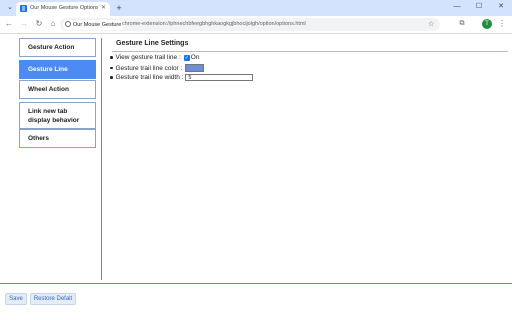  Describe the element at coordinates (186, 57) in the screenshot. I see `view-trail-checkbox: ✓` at that location.